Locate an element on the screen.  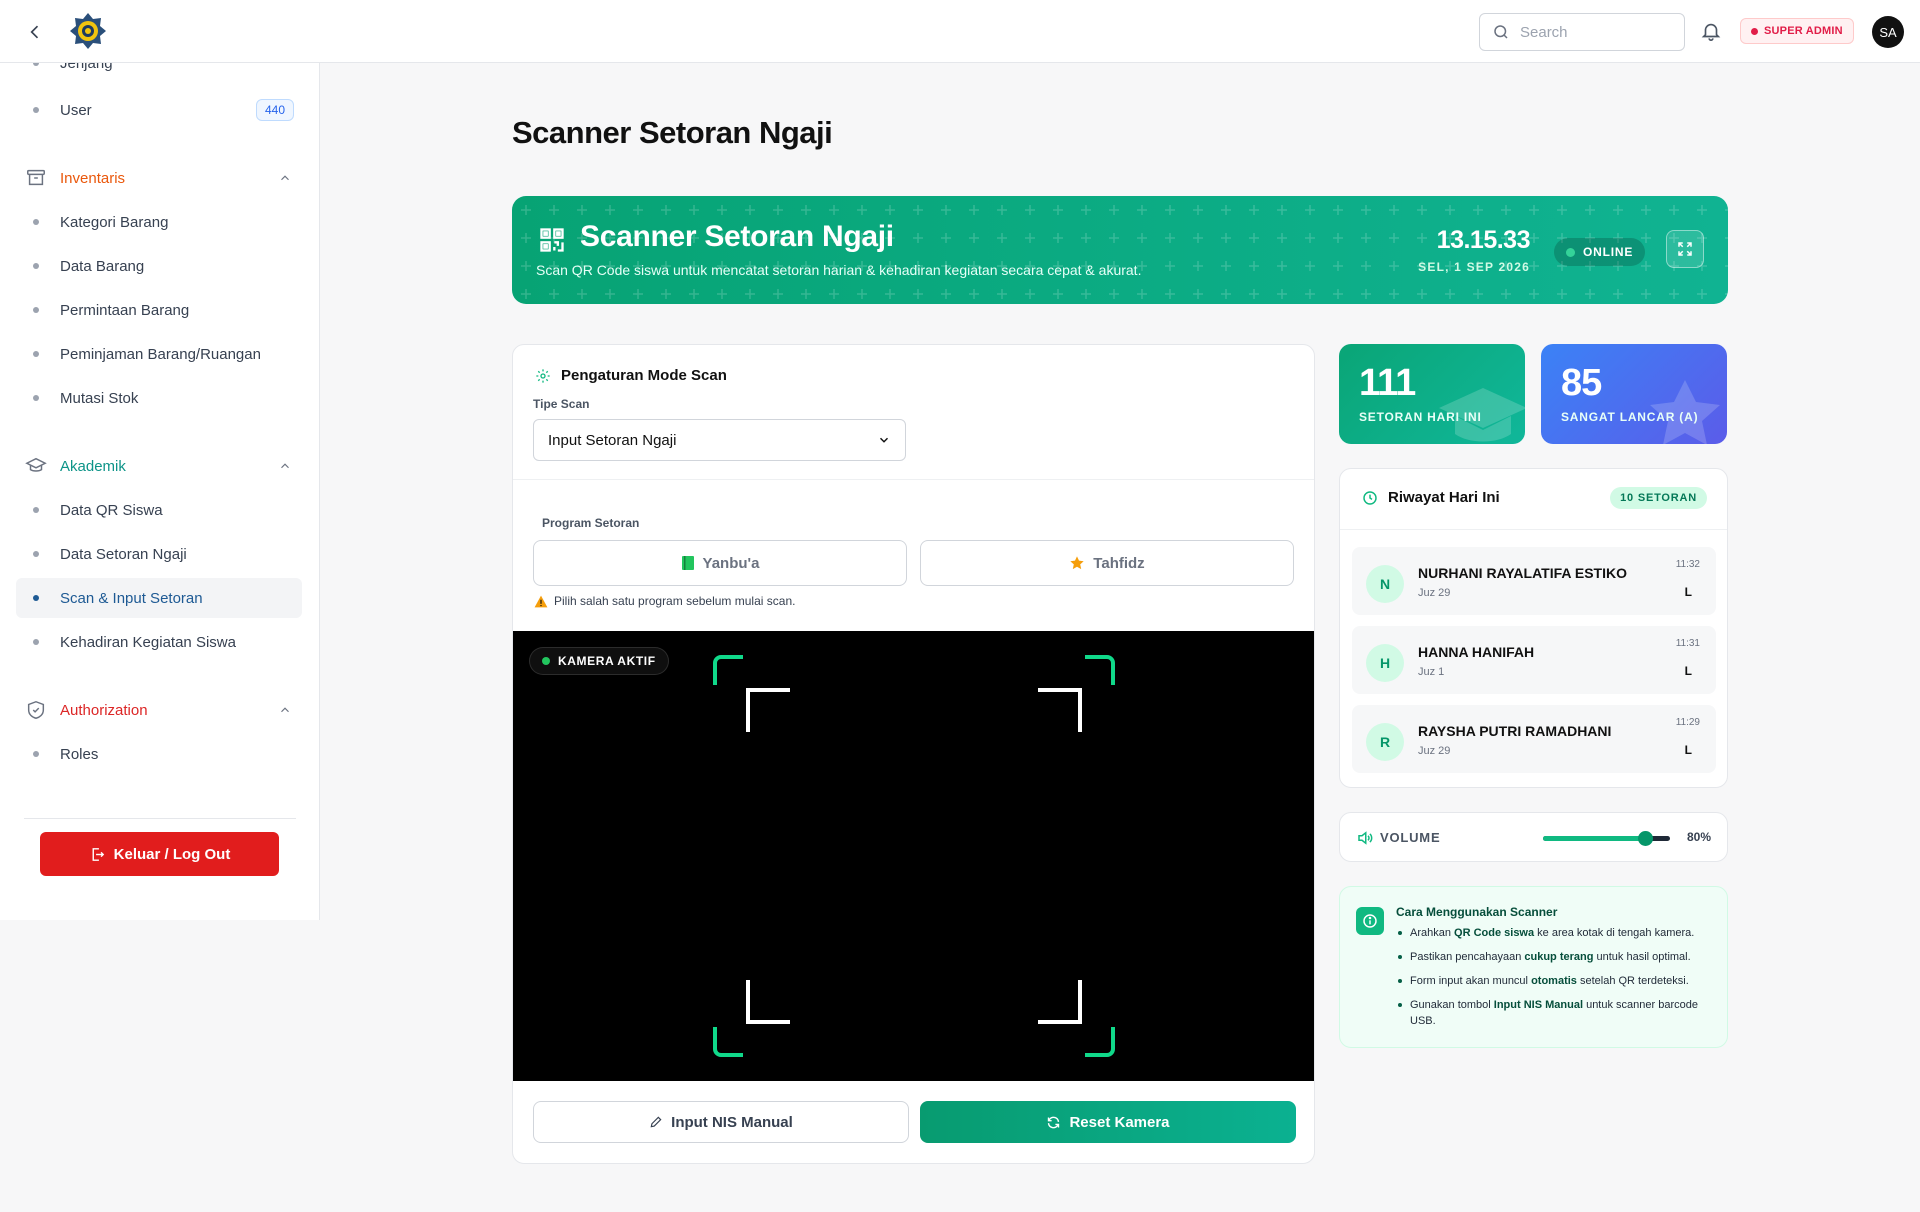
record-time: 11:32 is located at coordinates (1687, 564).